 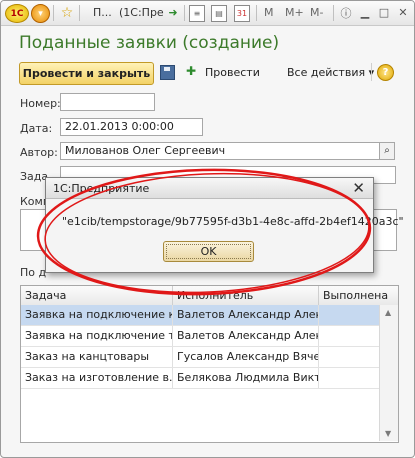 What do you see at coordinates (384, 12) in the screenshot?
I see `maximize-icon: □` at bounding box center [384, 12].